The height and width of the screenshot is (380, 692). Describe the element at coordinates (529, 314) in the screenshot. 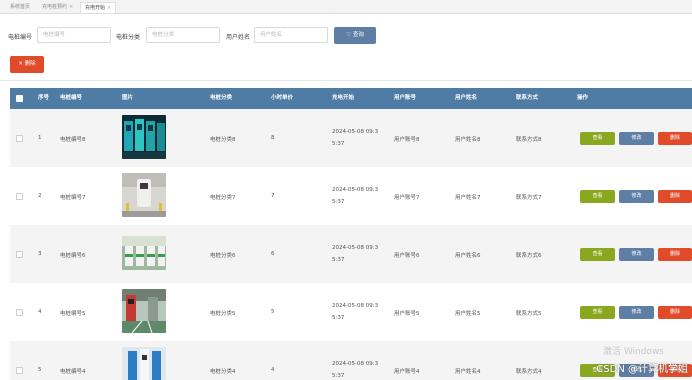

I see `cell-contact: 联系方式5` at that location.